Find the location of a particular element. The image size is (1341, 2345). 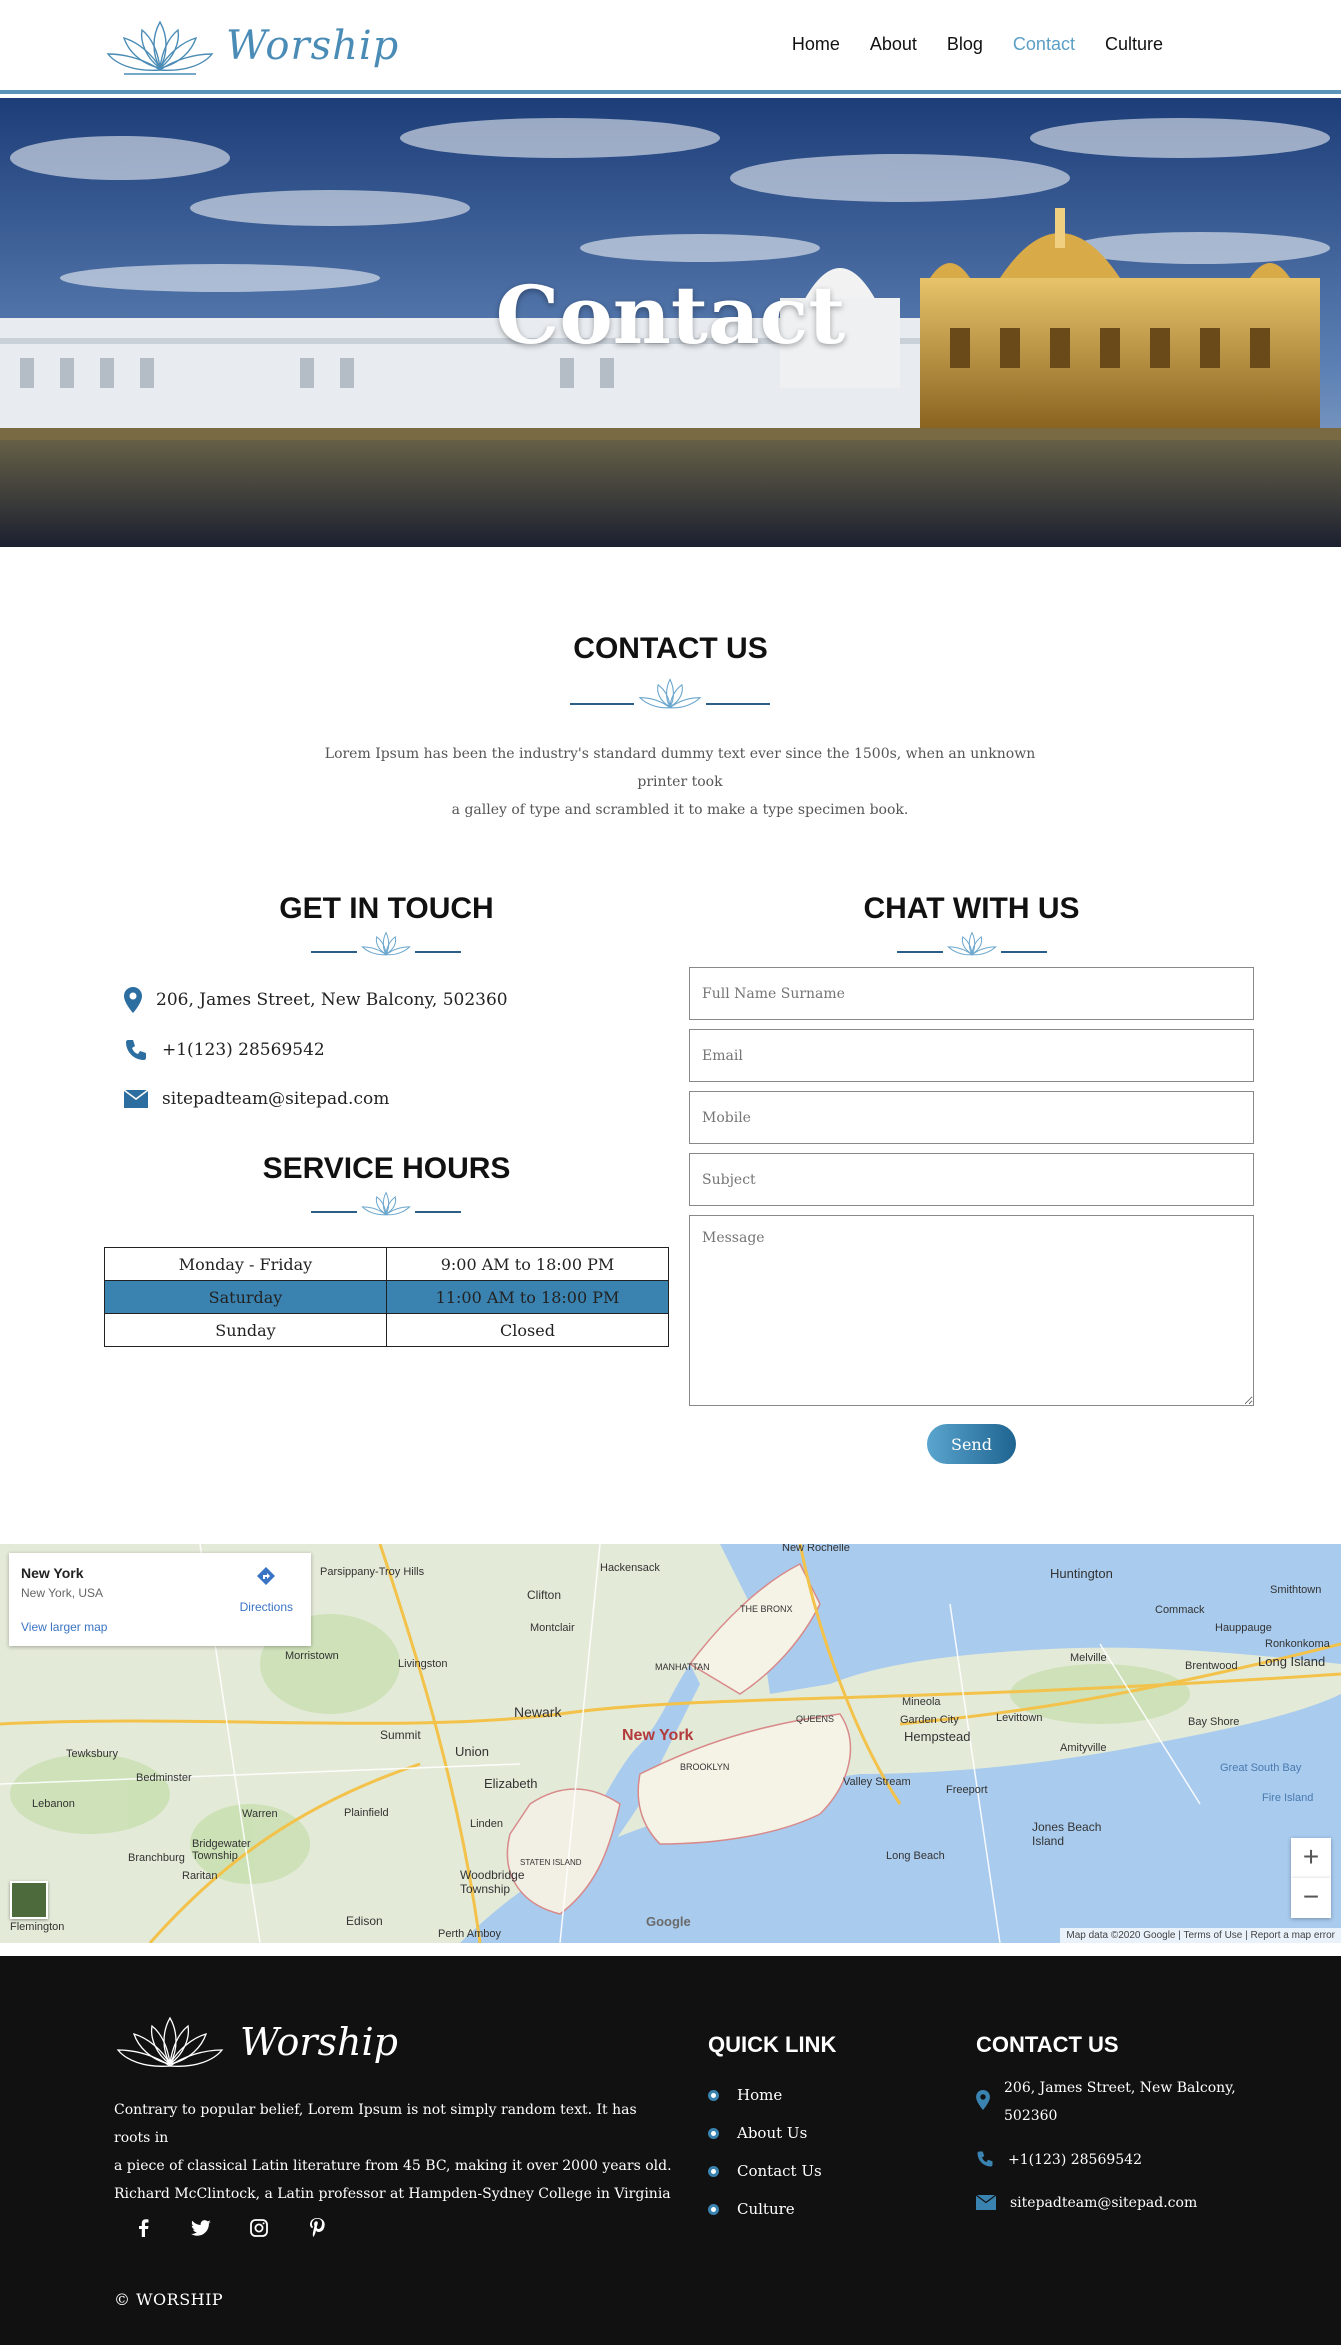

hero-title: Contact is located at coordinates (670, 315).